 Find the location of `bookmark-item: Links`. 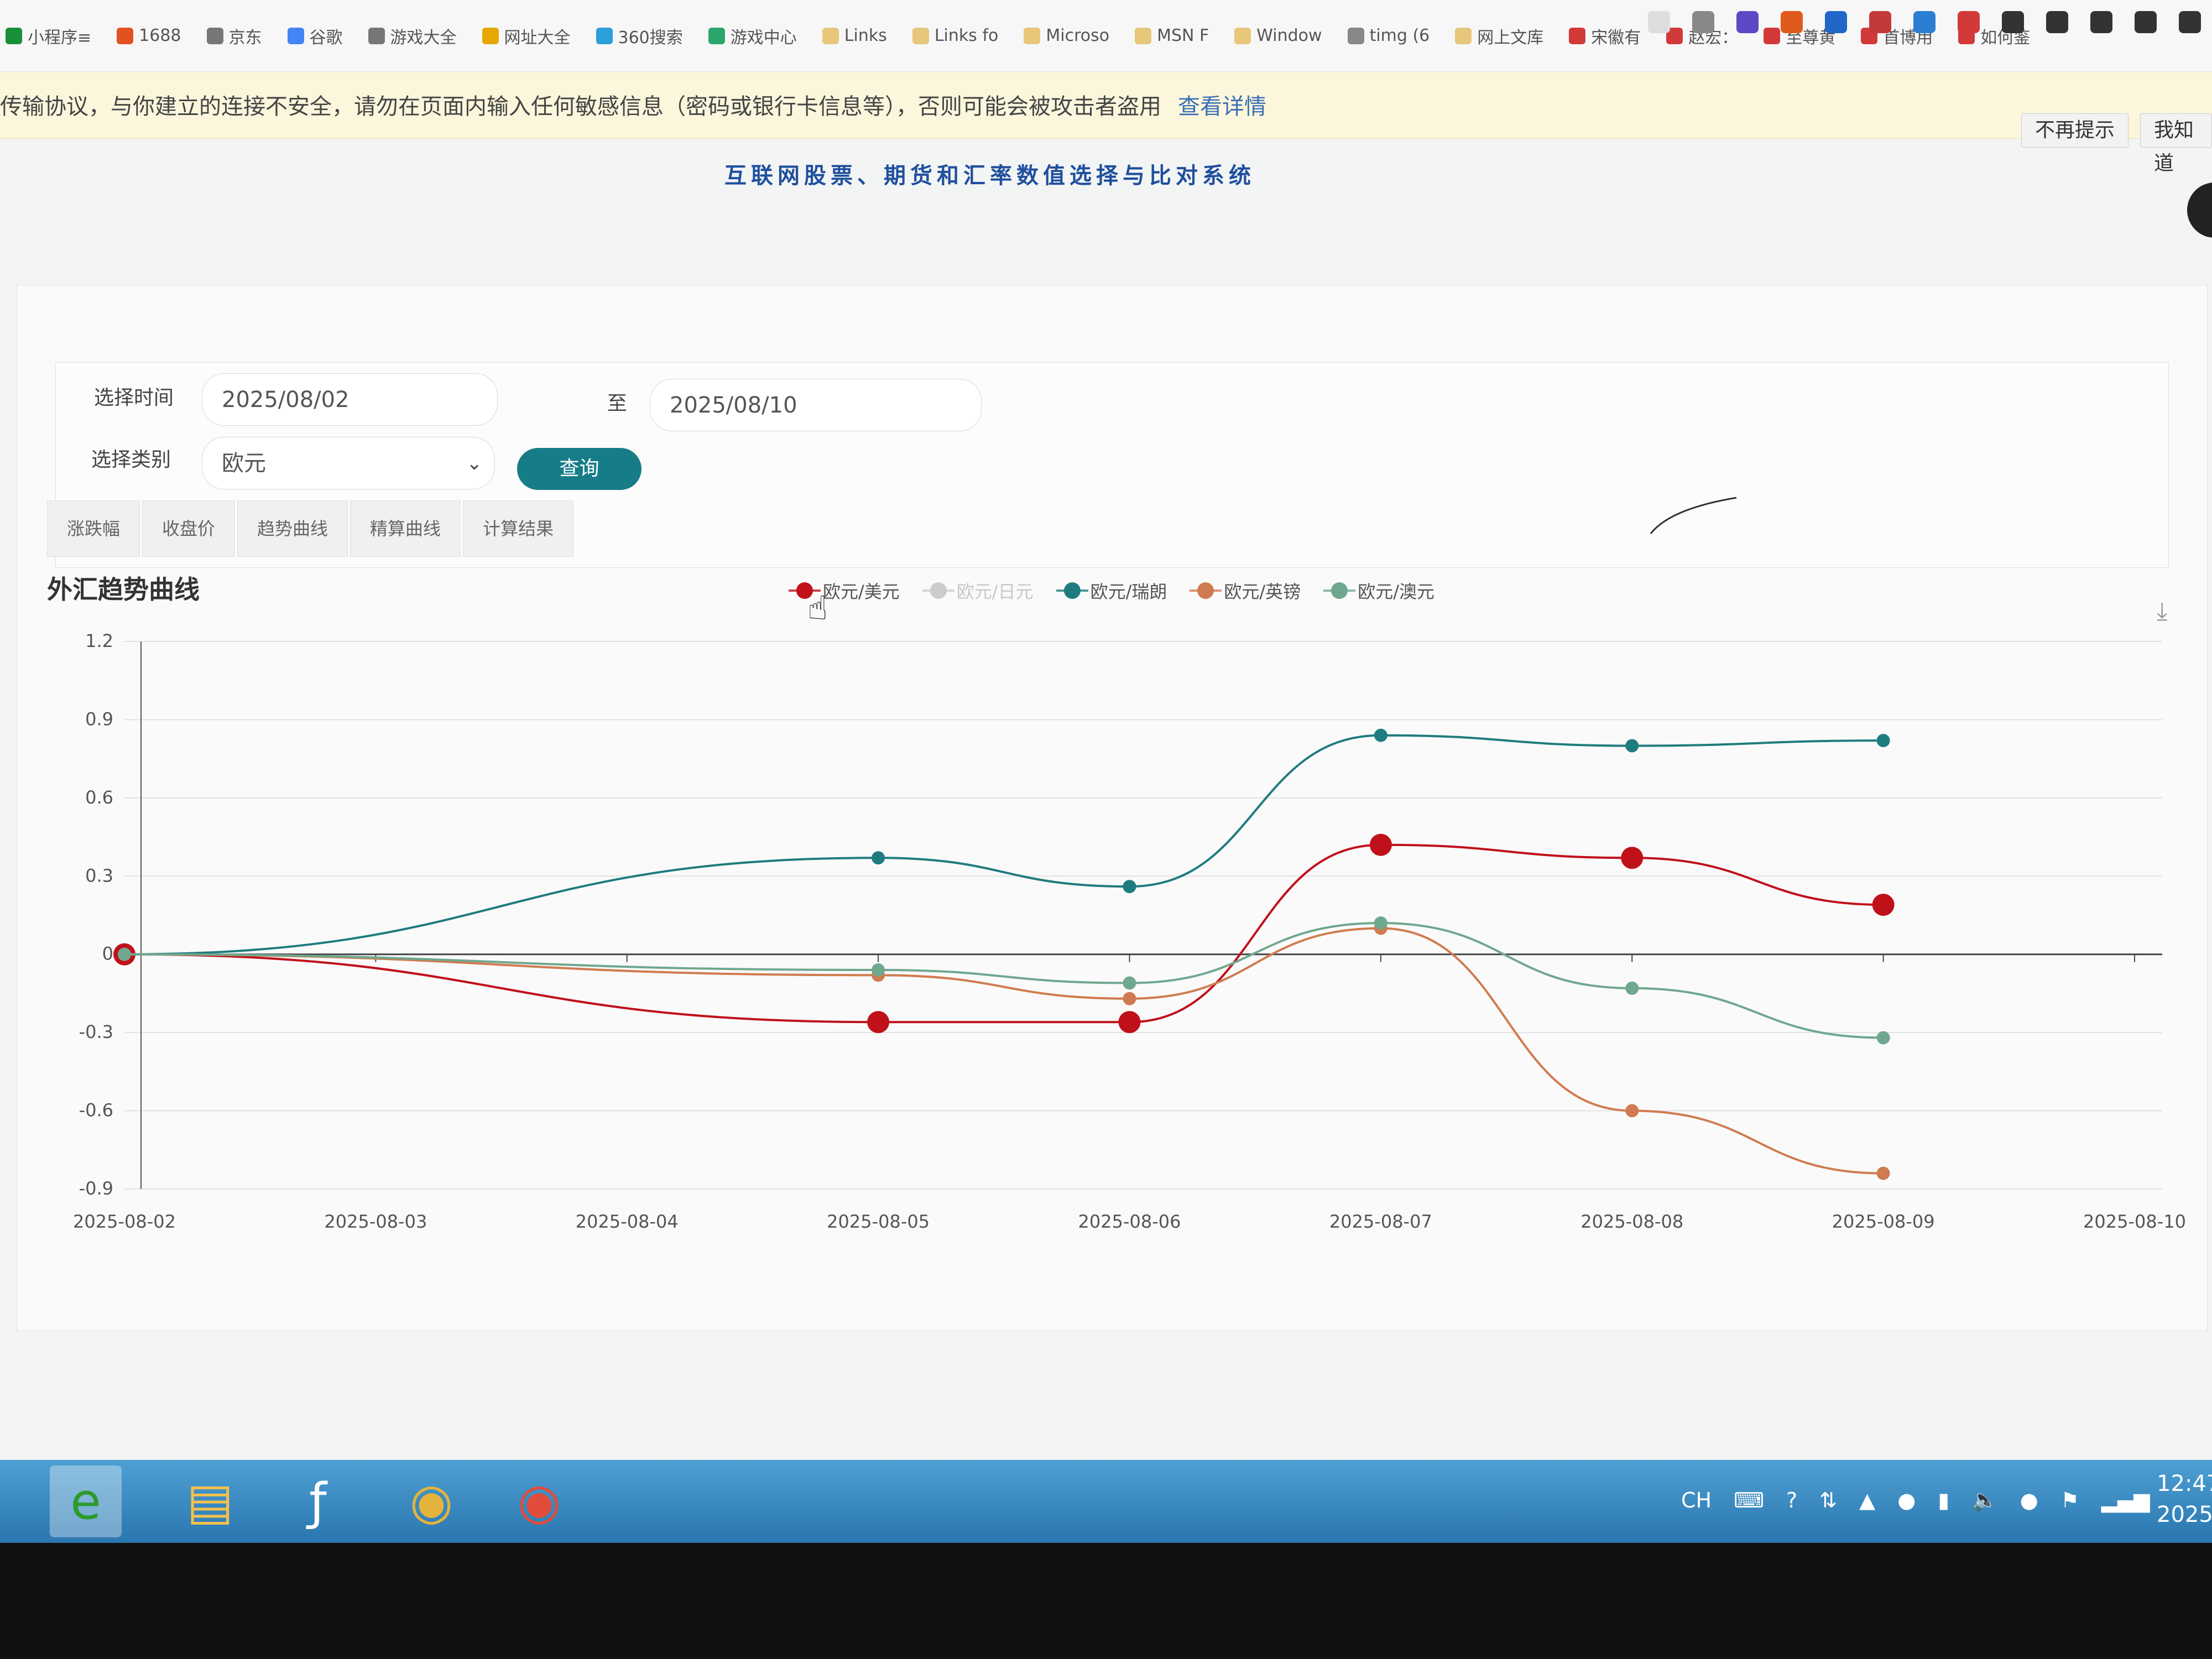

bookmark-item: Links is located at coordinates (855, 35).